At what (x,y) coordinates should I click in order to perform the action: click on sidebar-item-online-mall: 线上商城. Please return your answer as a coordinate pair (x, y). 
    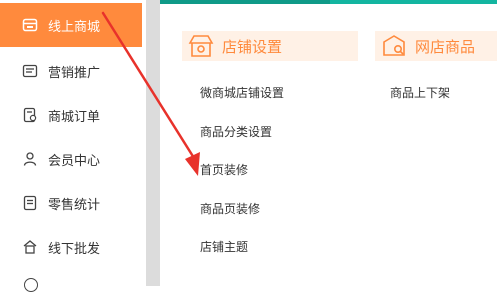
    Looking at the image, I should click on (71, 25).